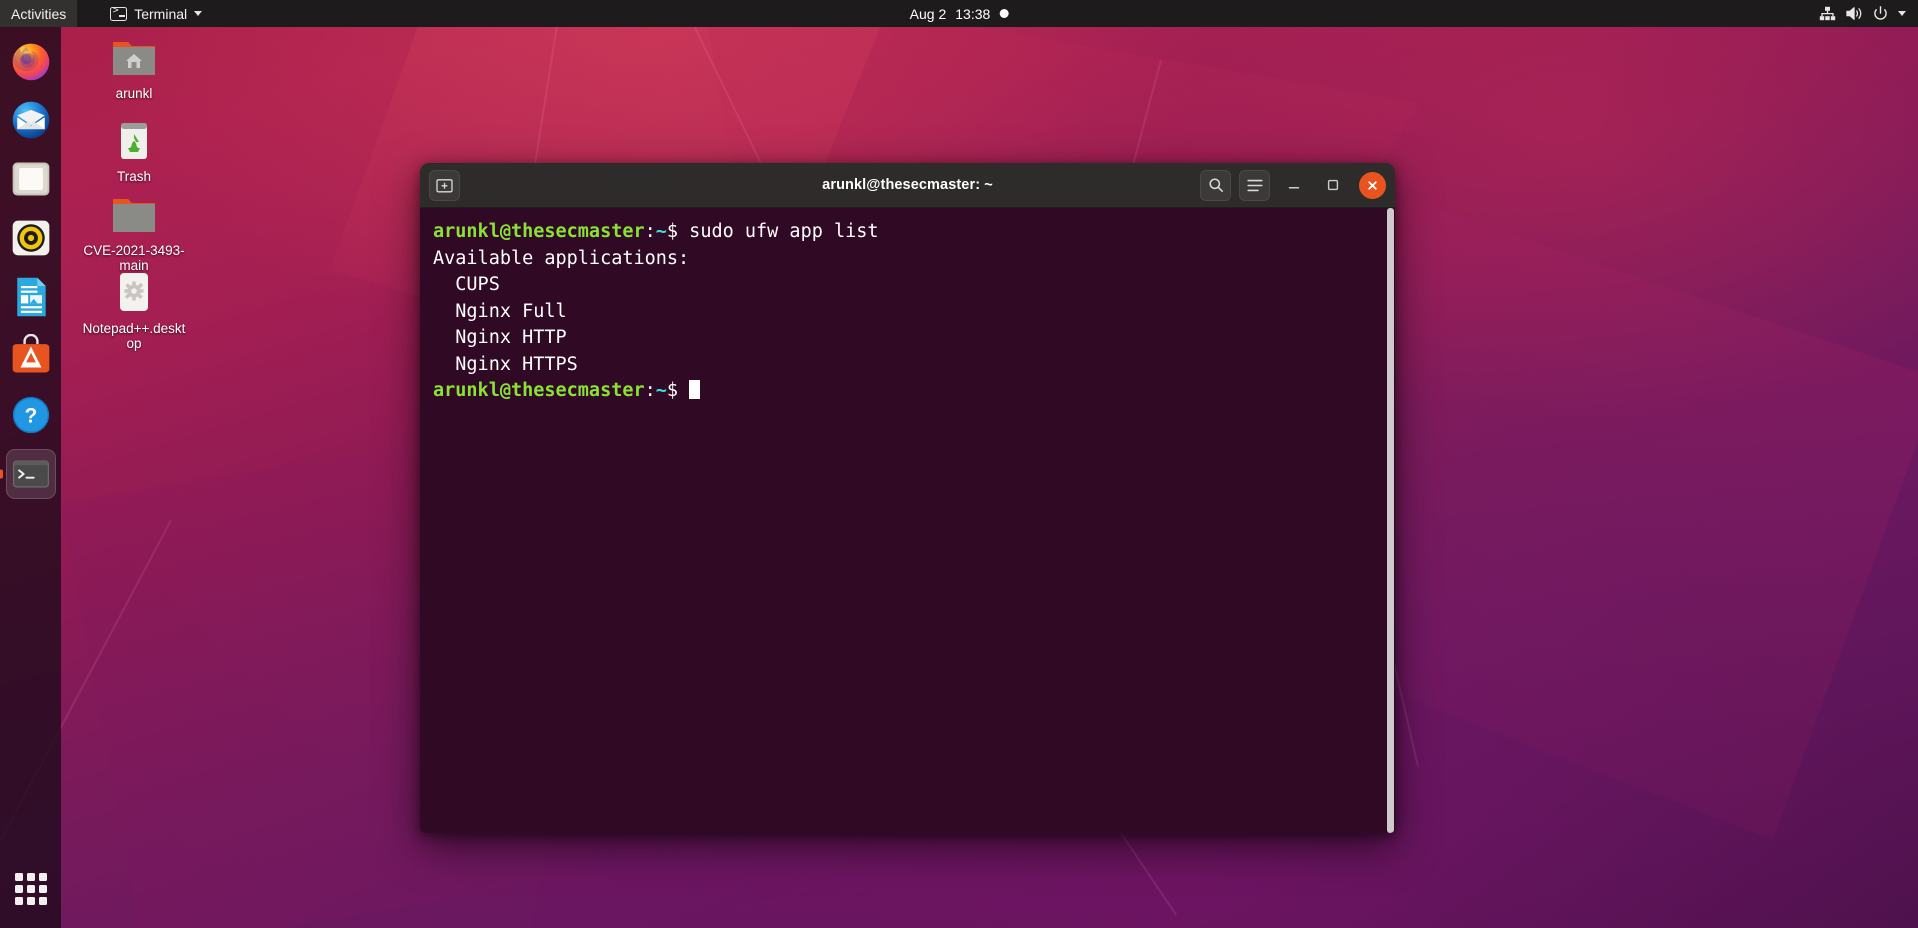 The image size is (1918, 928). I want to click on desktop-icon-home-folder: arunkl, so click(134, 68).